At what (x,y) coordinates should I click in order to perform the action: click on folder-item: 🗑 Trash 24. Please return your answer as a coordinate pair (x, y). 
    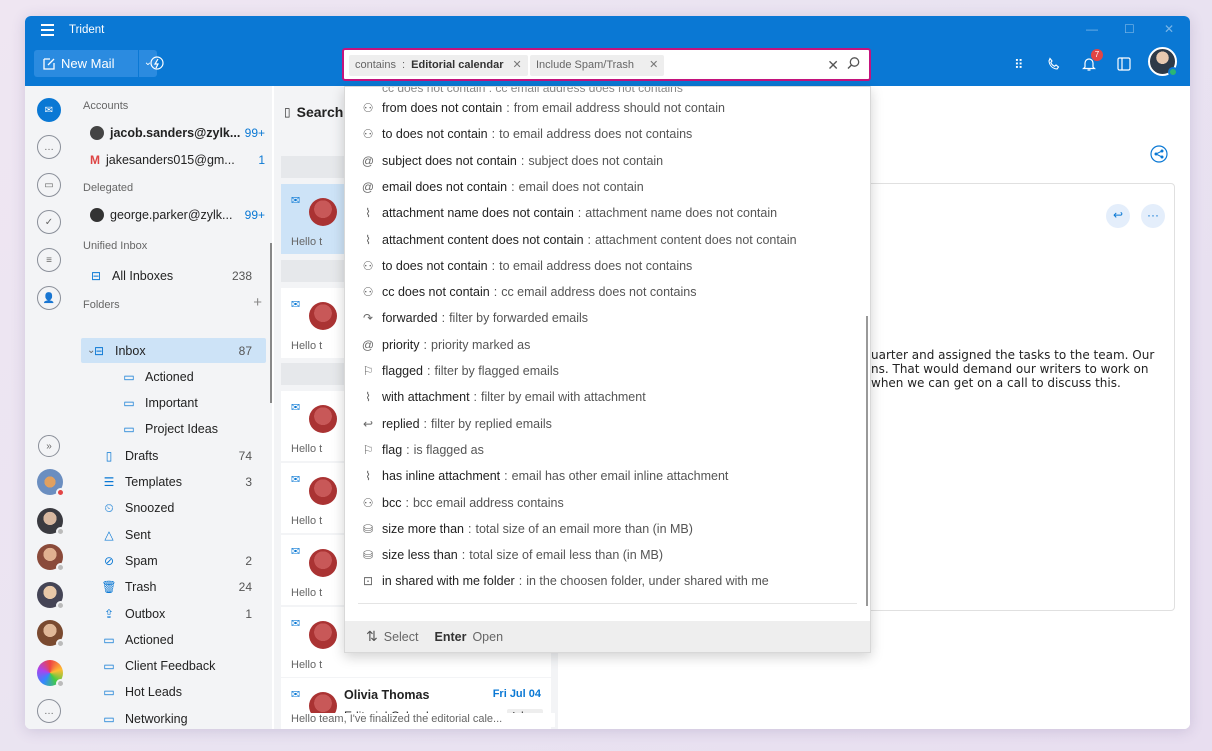
    Looking at the image, I should click on (173, 587).